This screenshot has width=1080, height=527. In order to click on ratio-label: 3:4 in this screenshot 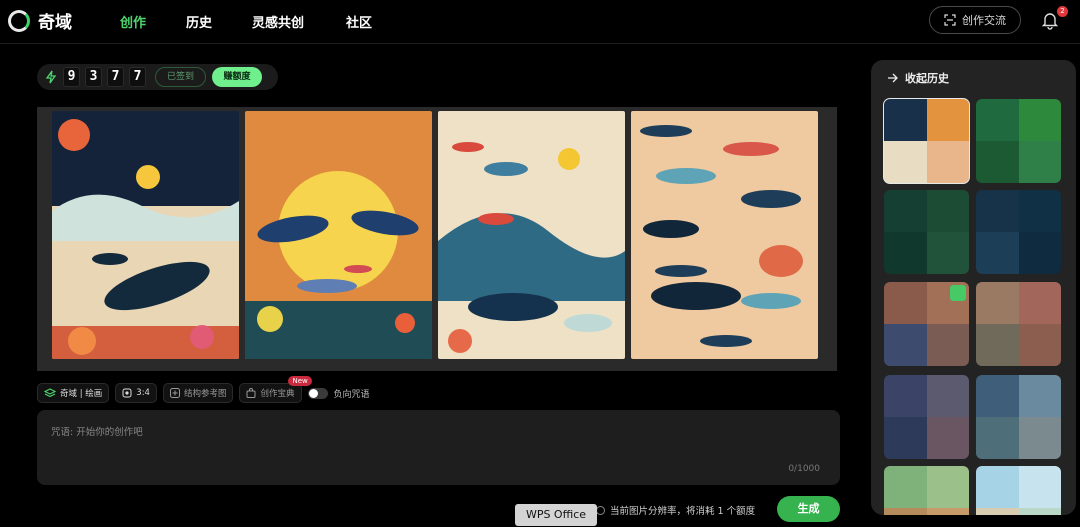, I will do `click(143, 393)`.